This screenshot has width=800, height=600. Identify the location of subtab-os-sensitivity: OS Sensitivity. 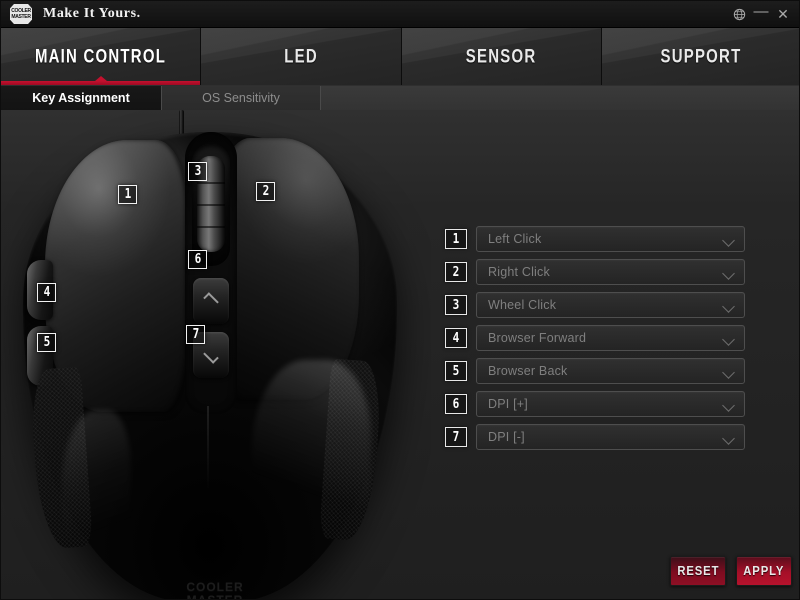
(241, 98).